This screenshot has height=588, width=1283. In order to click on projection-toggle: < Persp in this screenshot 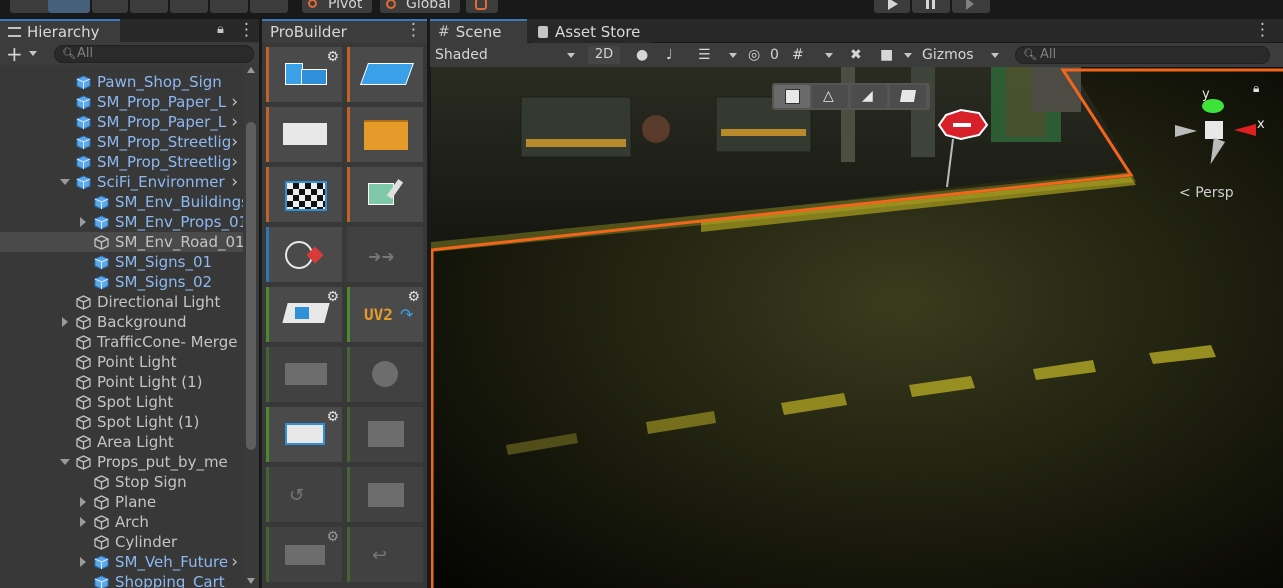, I will do `click(1206, 193)`.